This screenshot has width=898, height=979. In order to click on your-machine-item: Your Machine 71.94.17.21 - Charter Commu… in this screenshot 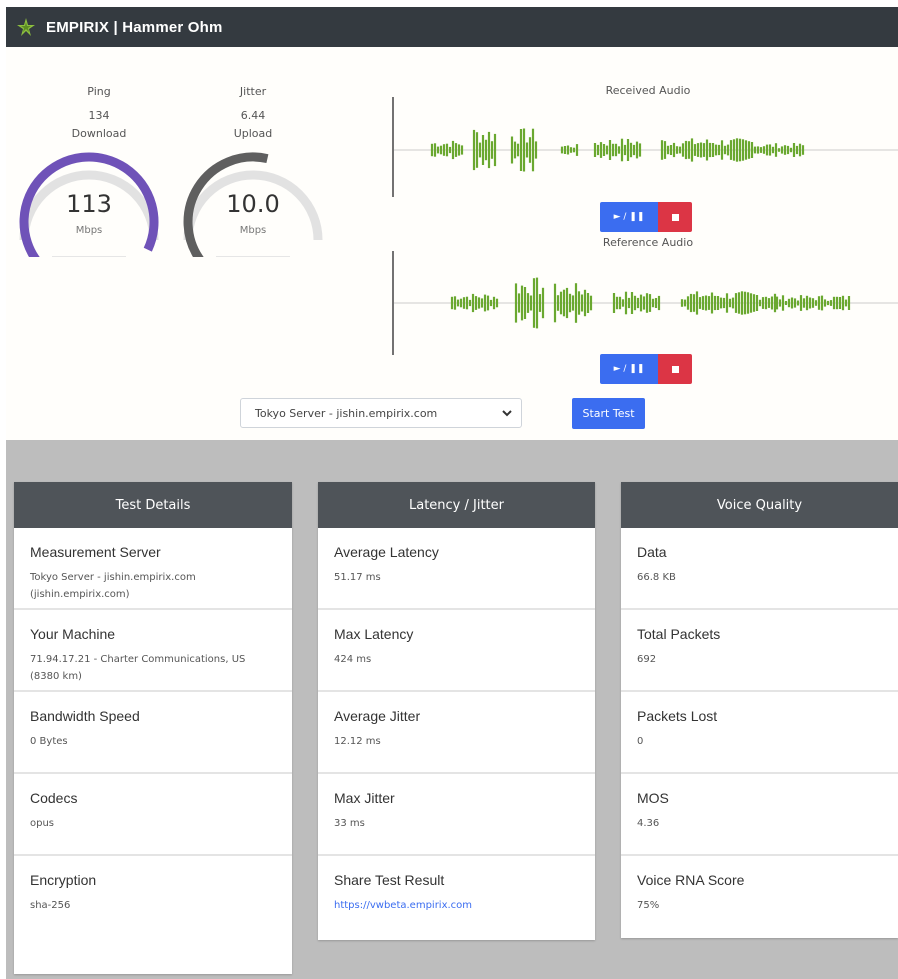, I will do `click(153, 651)`.